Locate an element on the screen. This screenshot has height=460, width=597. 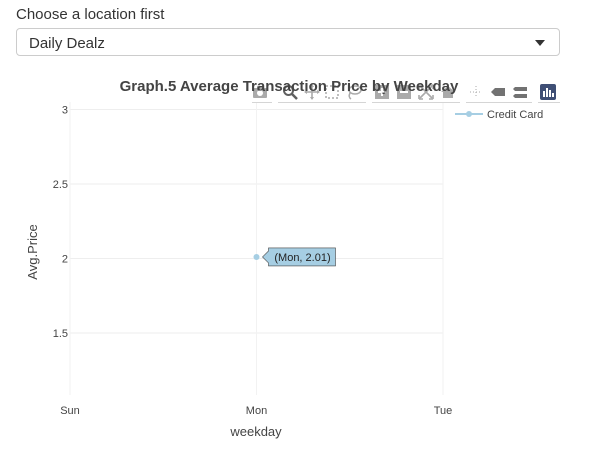
hover-label-text: (Mon, 2.01) is located at coordinates (302, 258).